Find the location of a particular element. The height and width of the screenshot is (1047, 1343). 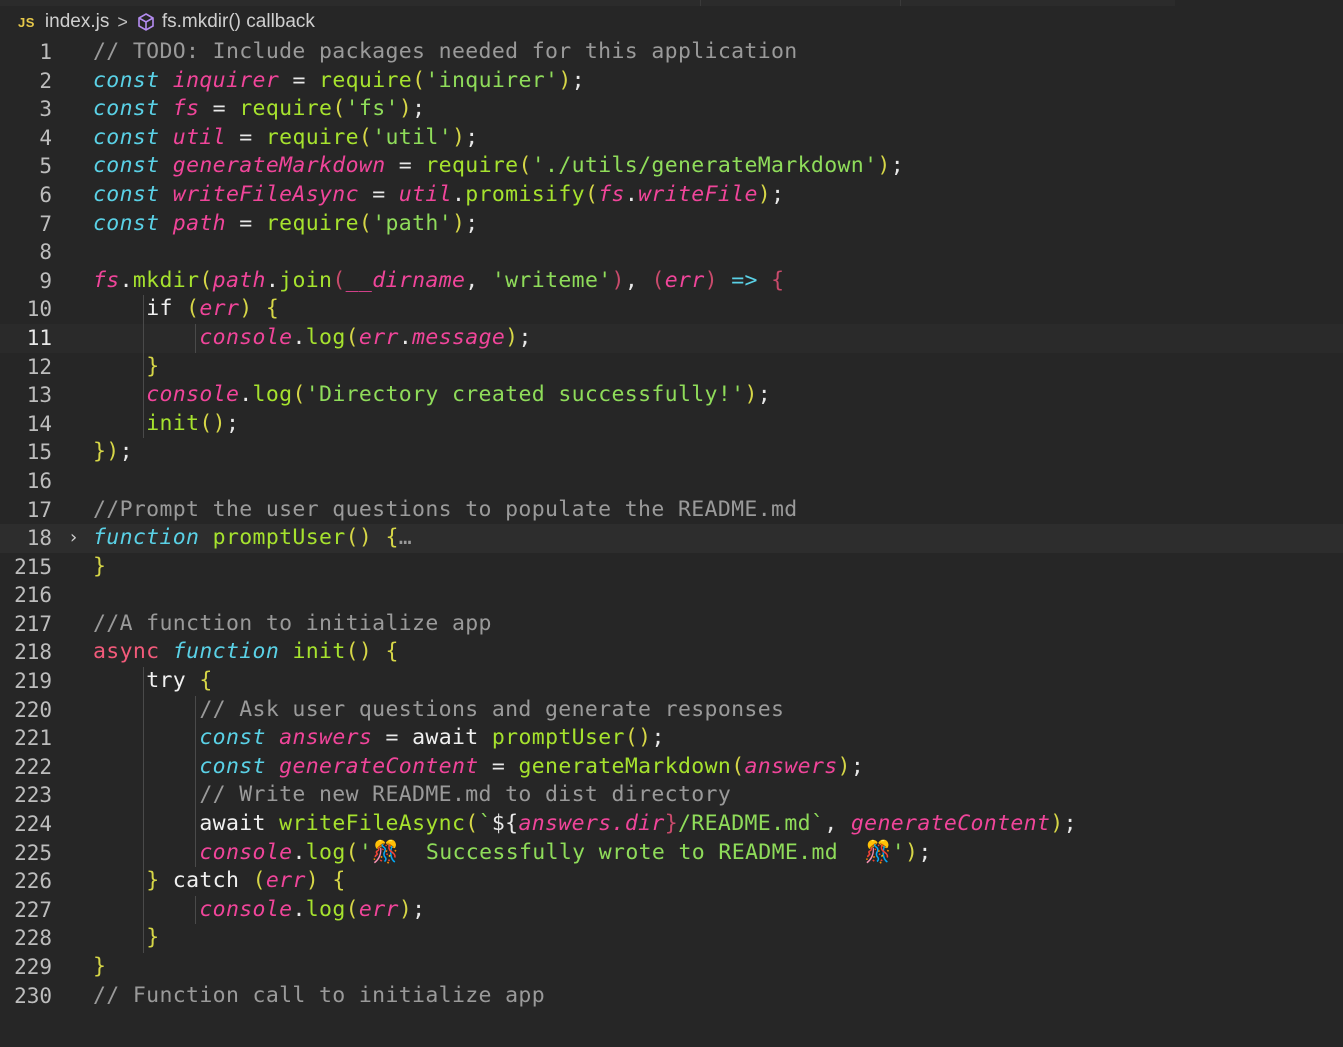

code-text: } catch (err) { is located at coordinates (219, 881).